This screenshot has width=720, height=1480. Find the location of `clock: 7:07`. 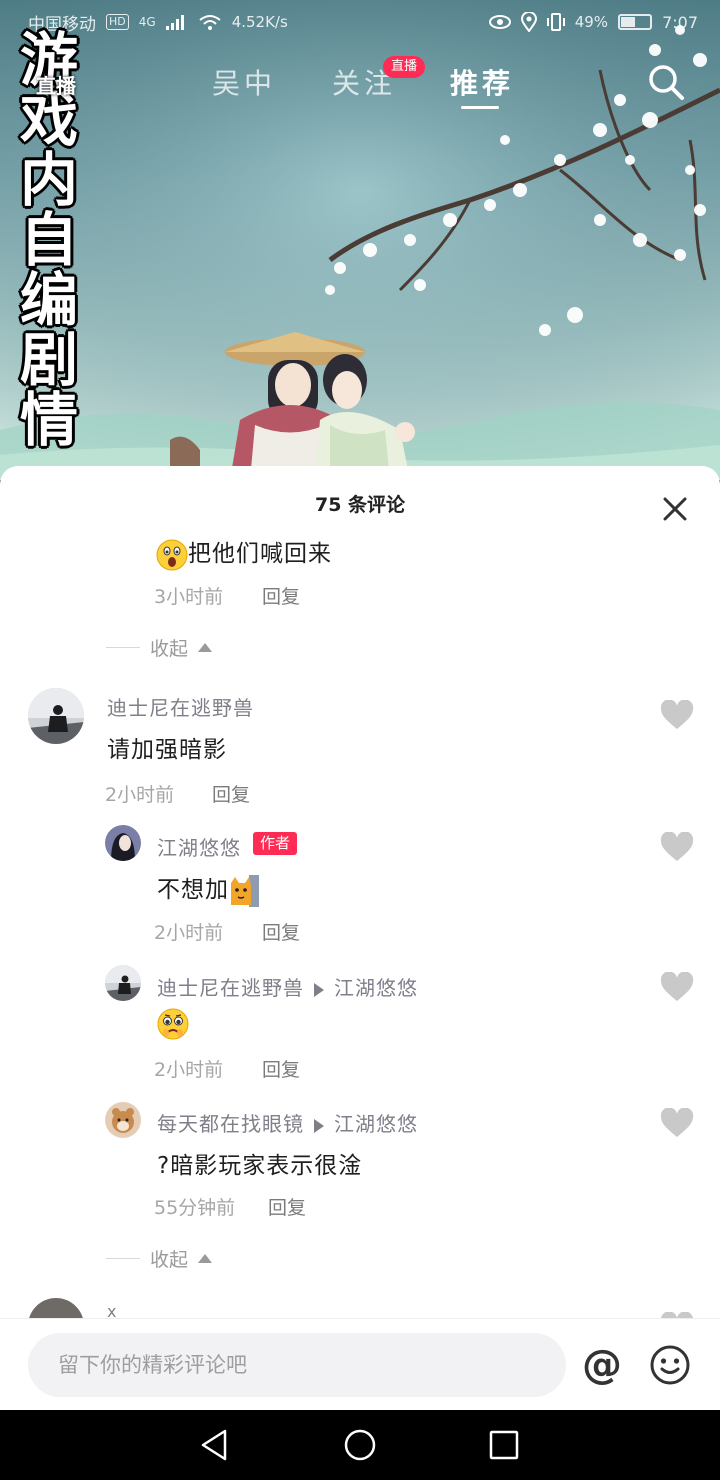

clock: 7:07 is located at coordinates (680, 22).